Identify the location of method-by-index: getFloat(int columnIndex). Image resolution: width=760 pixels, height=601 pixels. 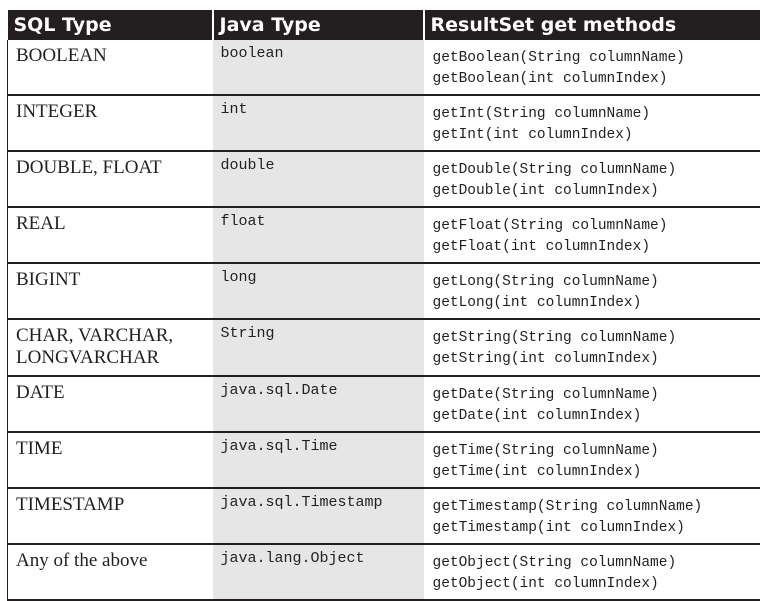
(596, 247).